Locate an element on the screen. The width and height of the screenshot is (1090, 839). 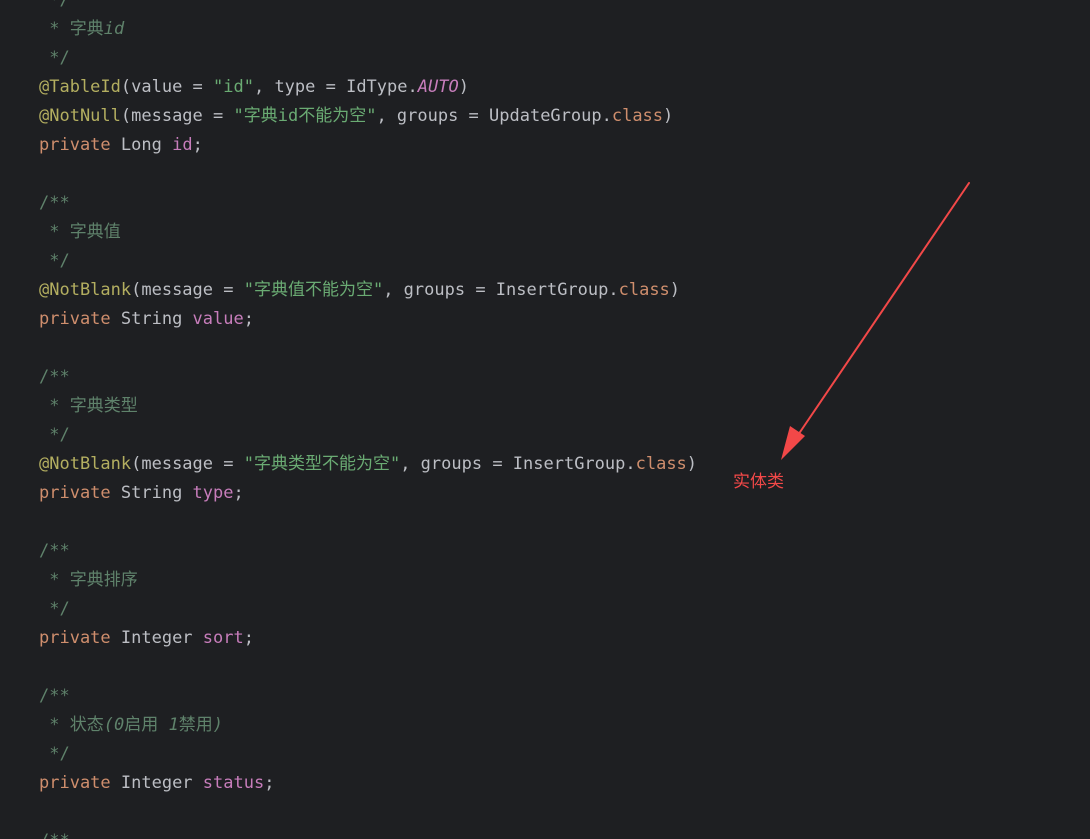
code-line: private String type; is located at coordinates (539, 493).